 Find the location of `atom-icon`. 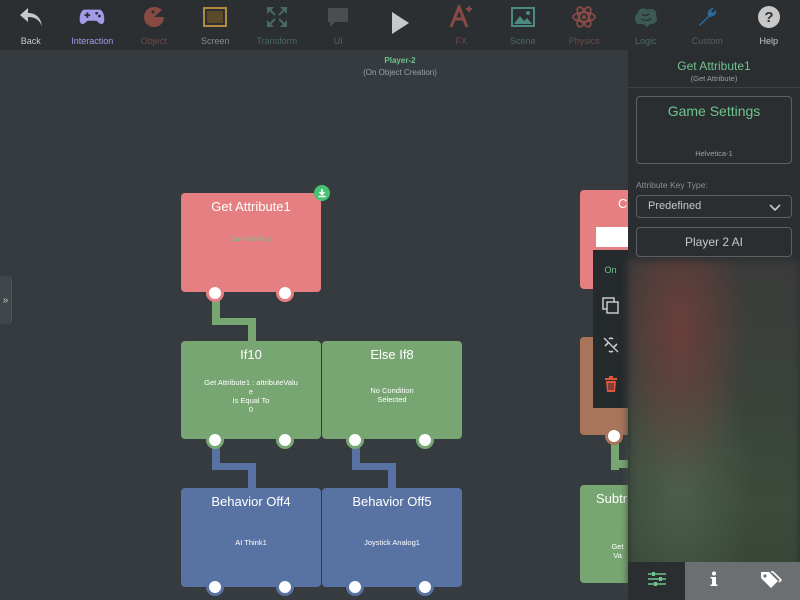

atom-icon is located at coordinates (584, 17).